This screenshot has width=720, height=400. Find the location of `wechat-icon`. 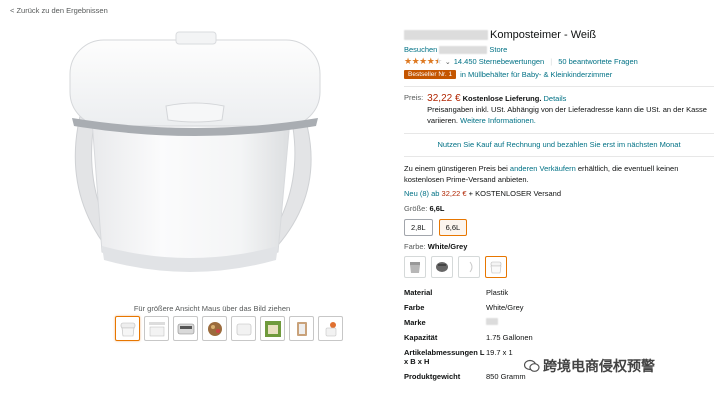

wechat-icon is located at coordinates (532, 365).